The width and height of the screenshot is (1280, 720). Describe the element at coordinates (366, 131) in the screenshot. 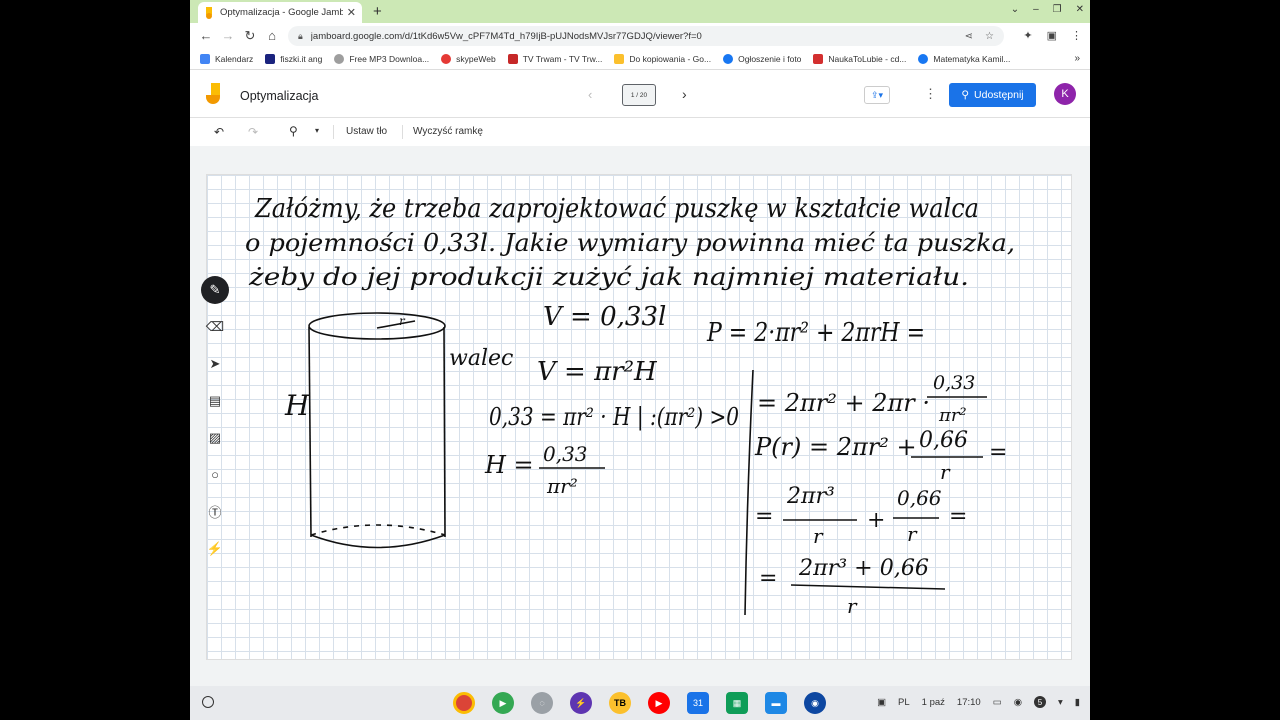

I see `set-background-button: Ustaw tło` at that location.